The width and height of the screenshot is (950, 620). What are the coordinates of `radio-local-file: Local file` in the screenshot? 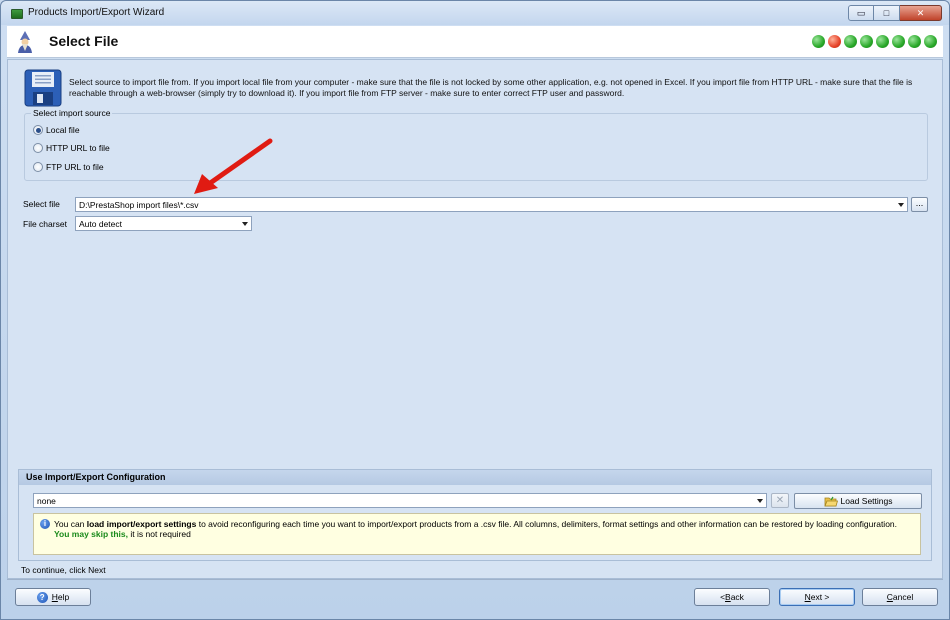 It's located at (56, 130).